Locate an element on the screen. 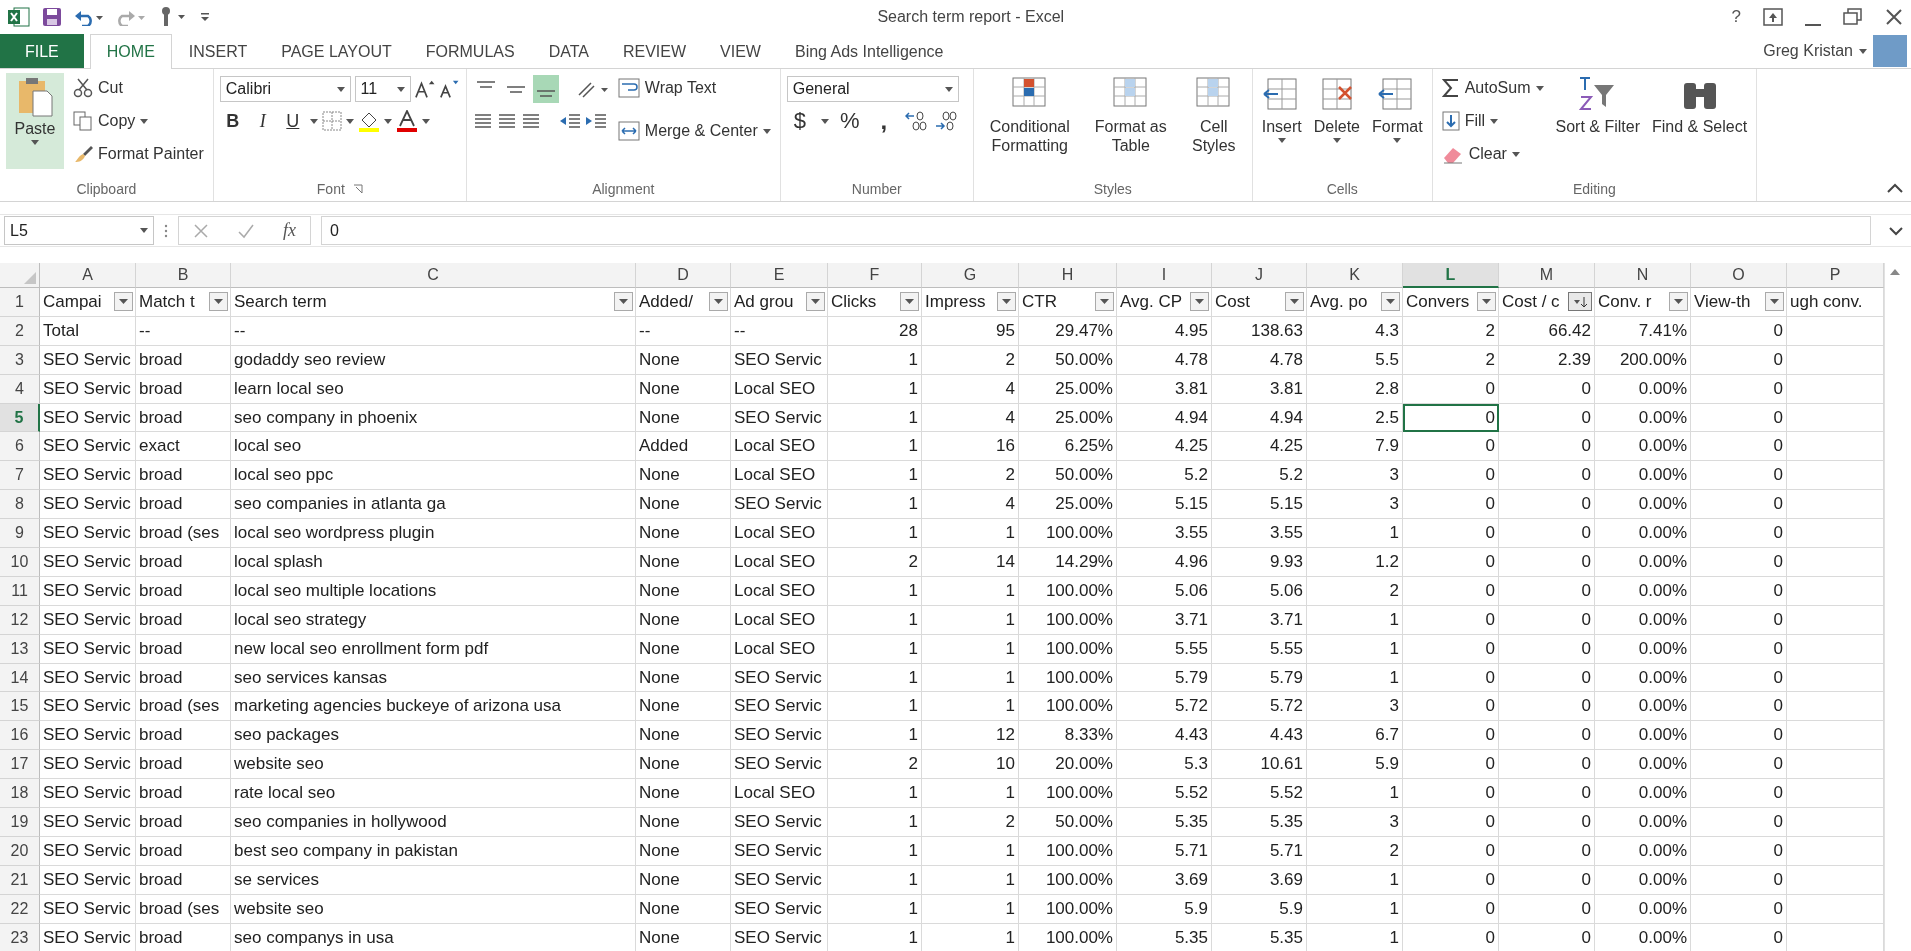 Image resolution: width=1911 pixels, height=951 pixels. column-header: O is located at coordinates (1739, 275).